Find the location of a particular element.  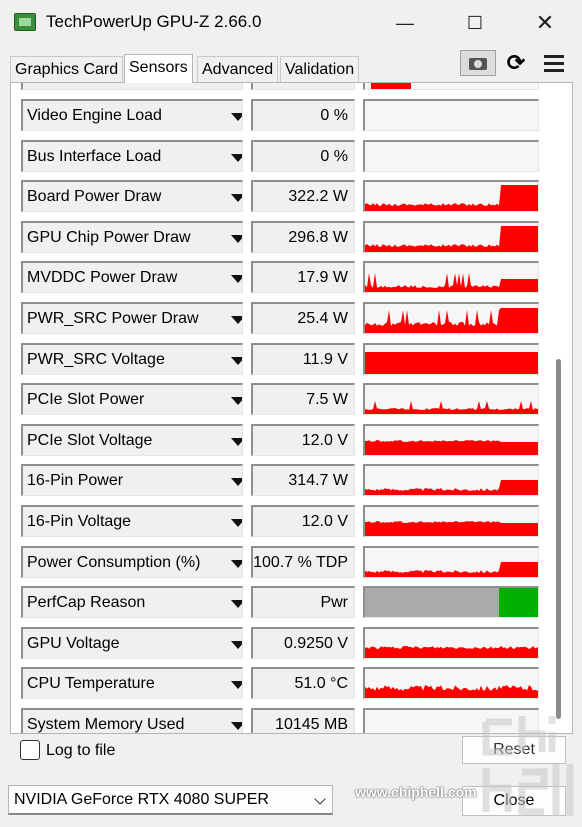

log-to-file-checkbox is located at coordinates (30, 750).